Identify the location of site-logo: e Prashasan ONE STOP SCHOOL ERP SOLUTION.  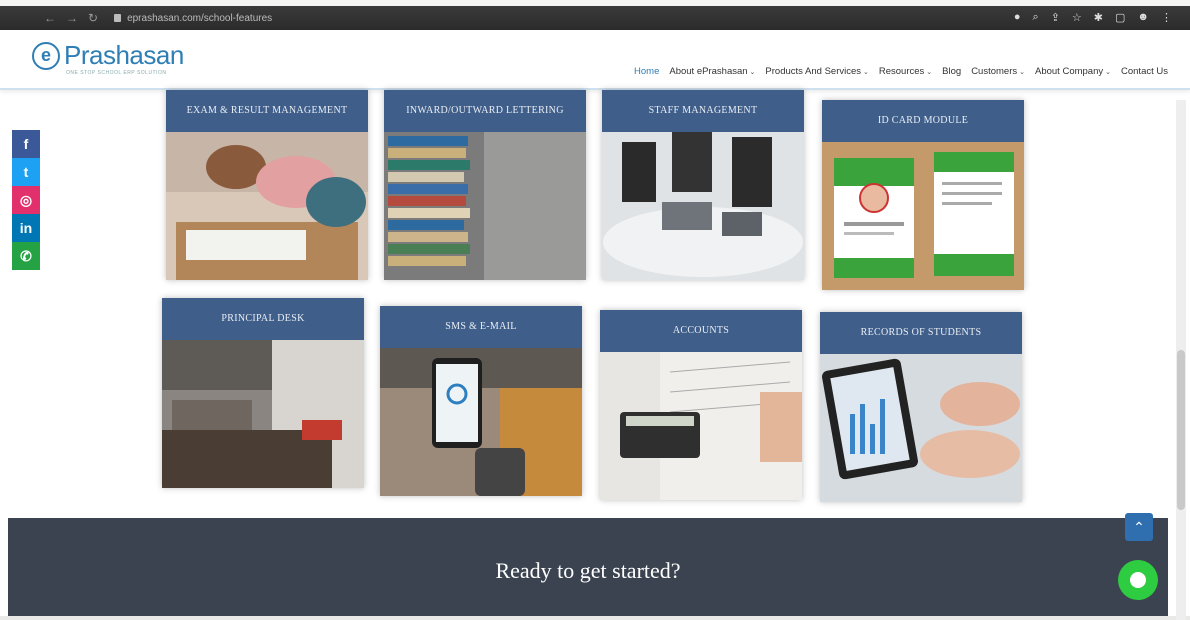
(108, 58).